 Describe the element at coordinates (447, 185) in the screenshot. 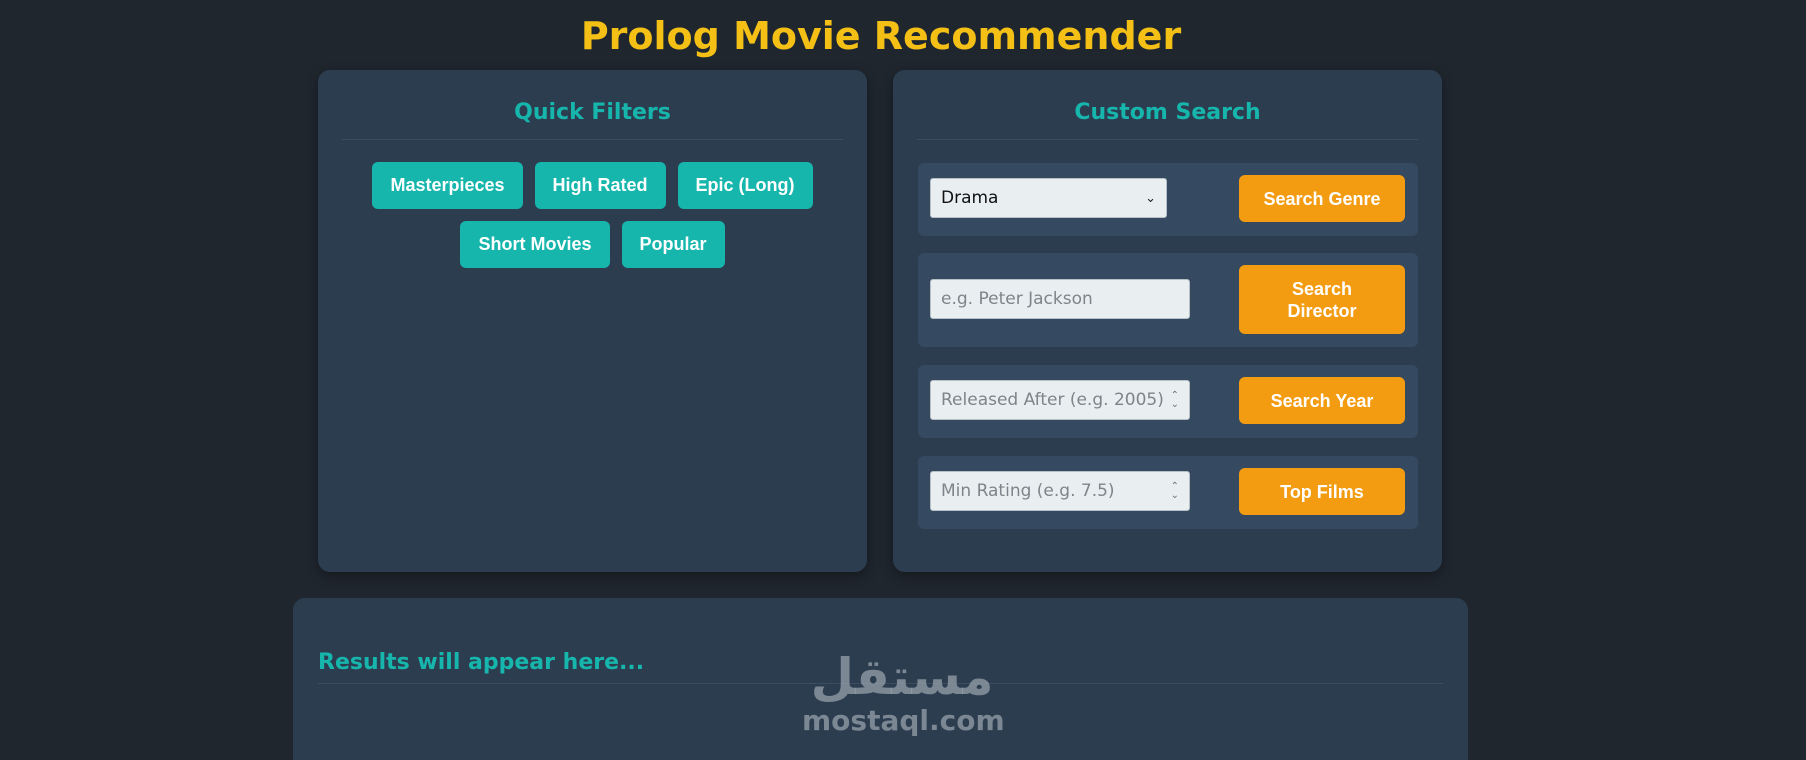

I see `filter-masterpieces-button: Masterpieces` at that location.